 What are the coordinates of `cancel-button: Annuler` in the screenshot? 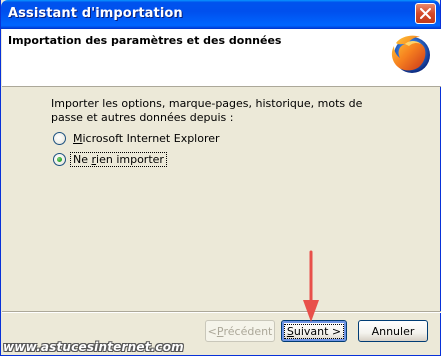 It's located at (393, 331).